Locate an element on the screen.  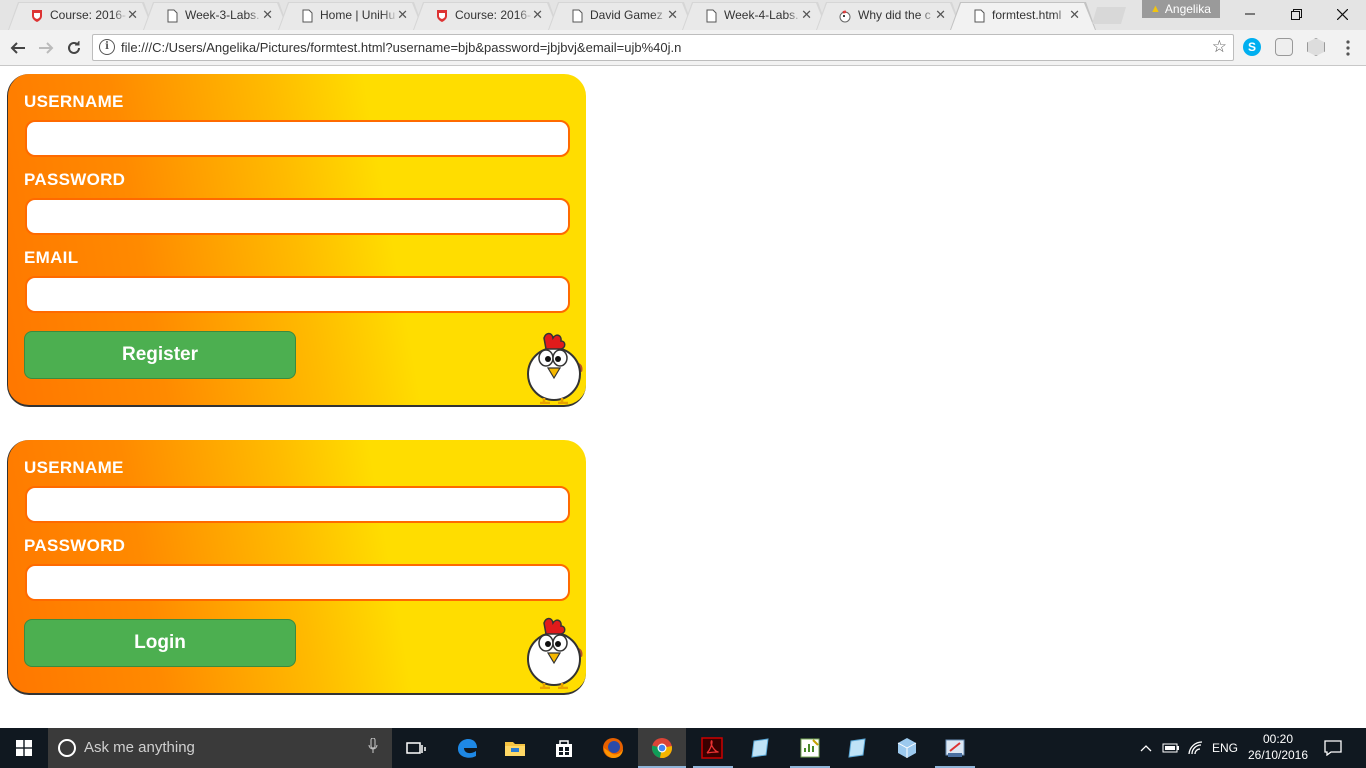
action-center-button is located at coordinates (1333, 748).